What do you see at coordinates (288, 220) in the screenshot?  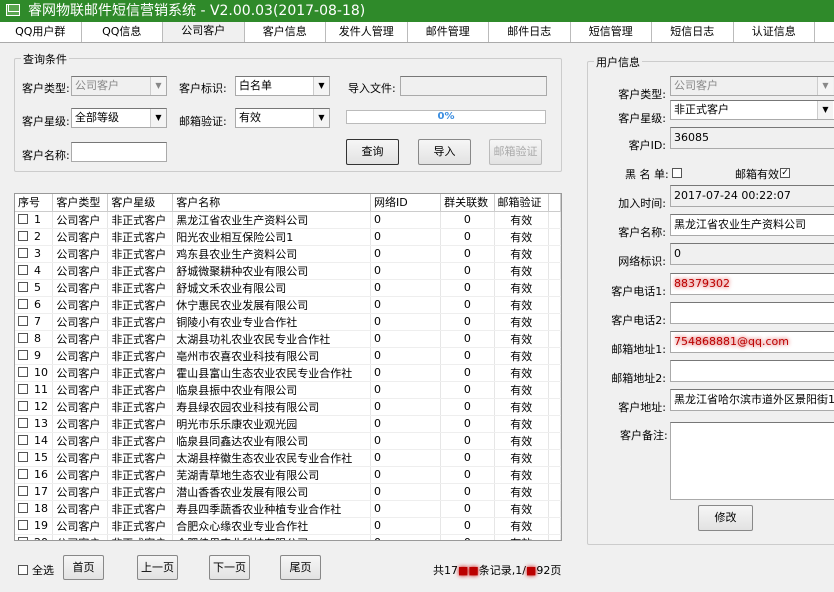 I see `table-row: 1 公司客户 非正式客户 黑龙江省农业生产资料公司 0 0 有效` at bounding box center [288, 220].